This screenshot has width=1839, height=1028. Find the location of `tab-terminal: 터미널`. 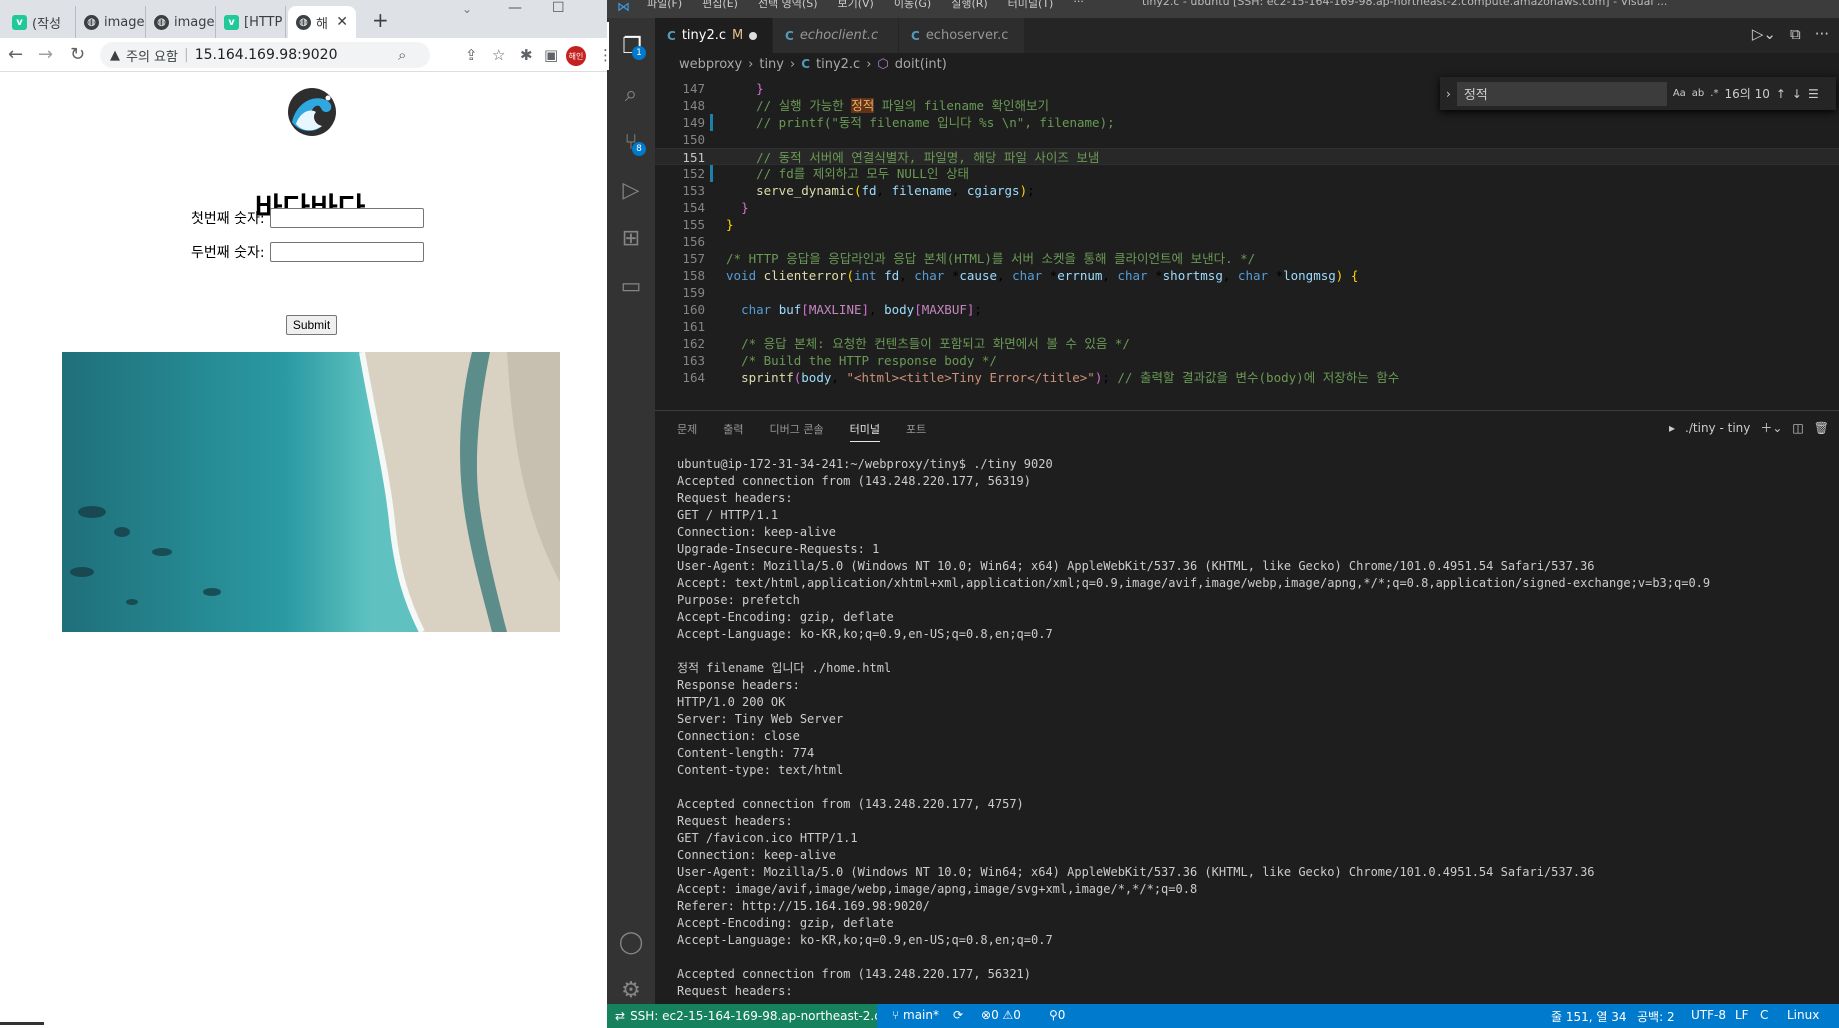

tab-terminal: 터미널 is located at coordinates (864, 431).